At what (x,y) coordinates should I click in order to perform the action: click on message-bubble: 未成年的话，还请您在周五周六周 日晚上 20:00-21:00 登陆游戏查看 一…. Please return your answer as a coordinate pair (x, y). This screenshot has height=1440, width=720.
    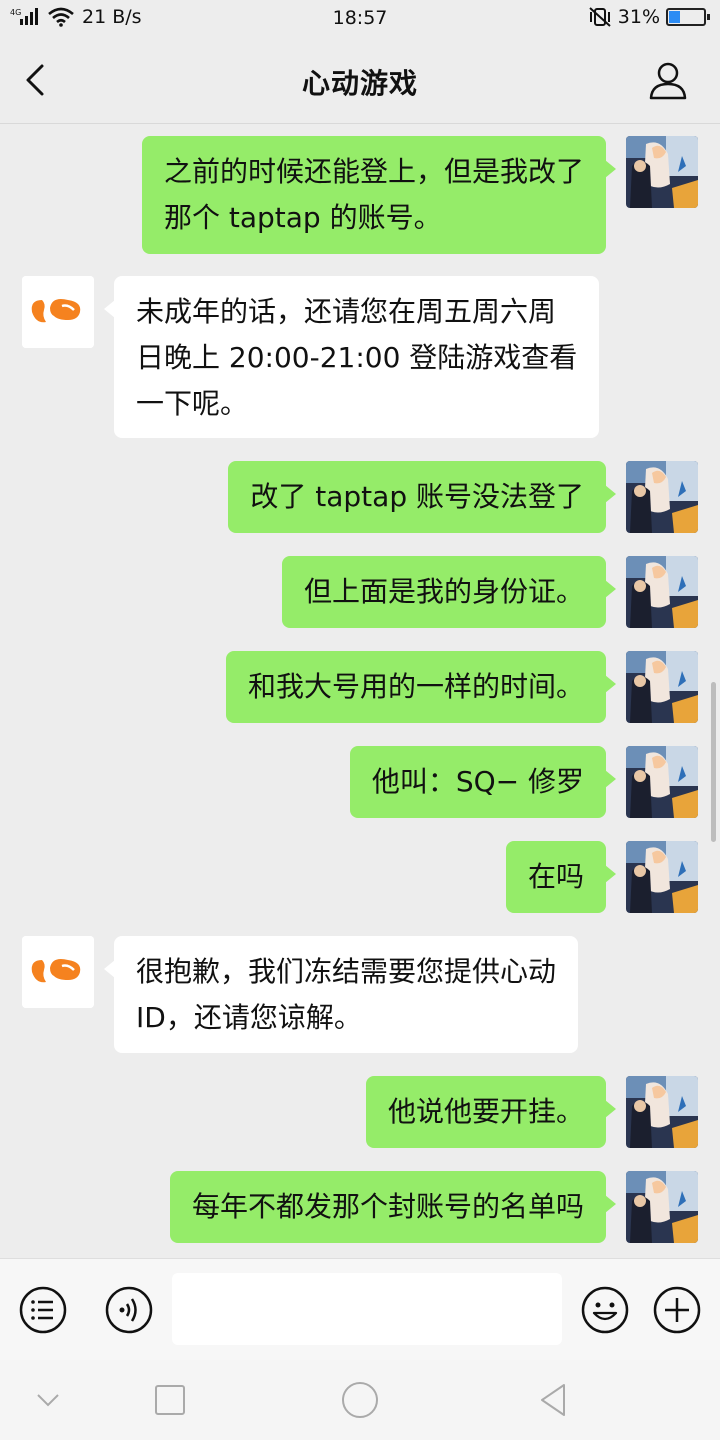
    Looking at the image, I should click on (351, 357).